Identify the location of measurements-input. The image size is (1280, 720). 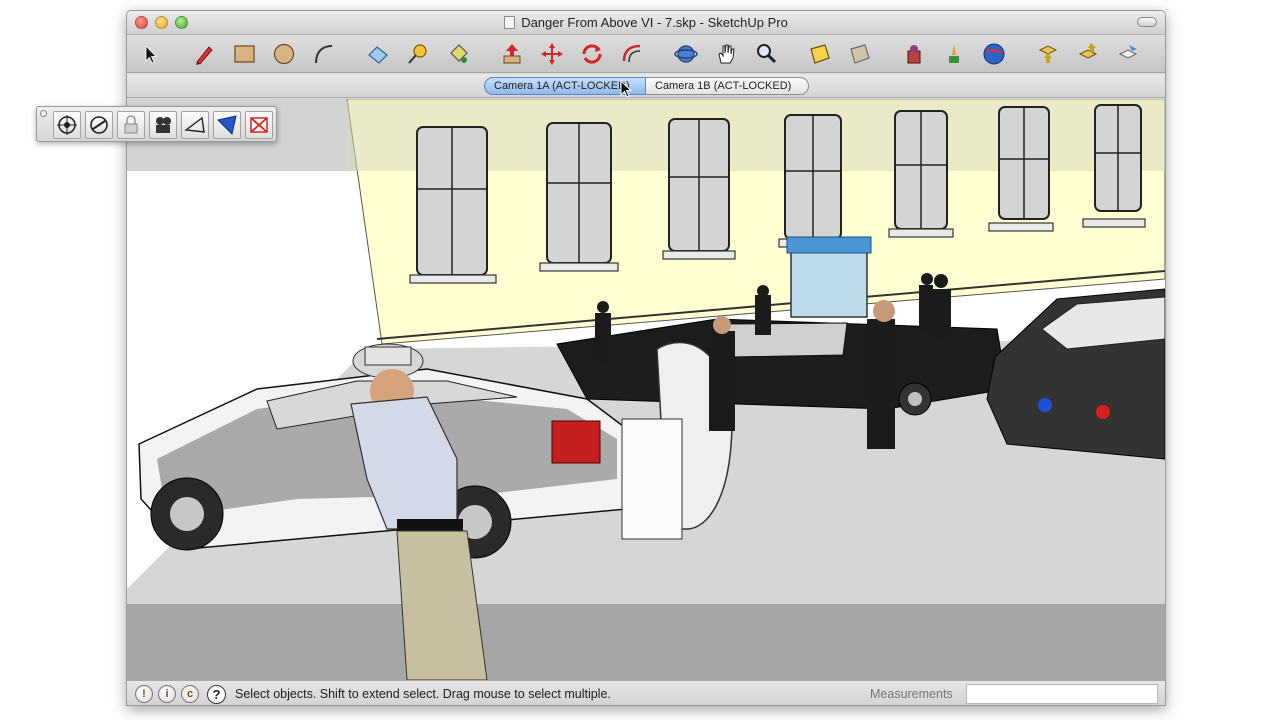
(1062, 694).